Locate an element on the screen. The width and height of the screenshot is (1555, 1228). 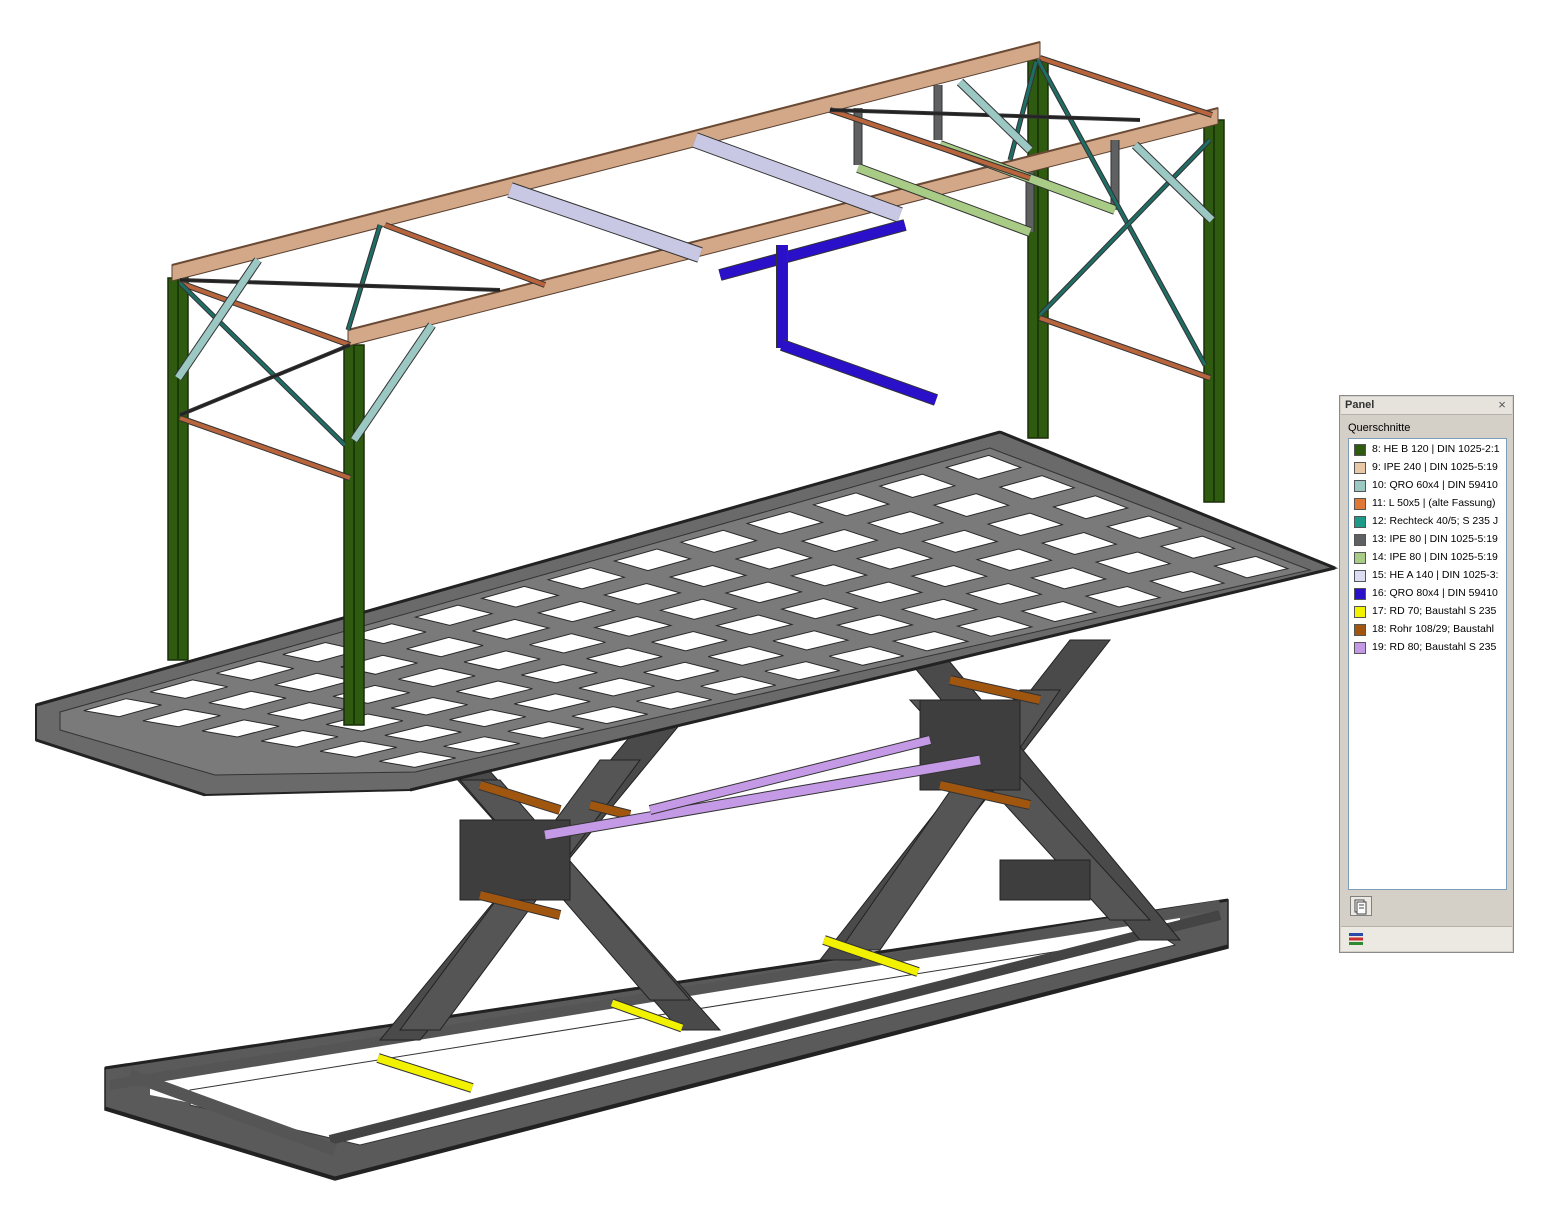
ipe240-beam-back-flange is located at coordinates (606, 153).